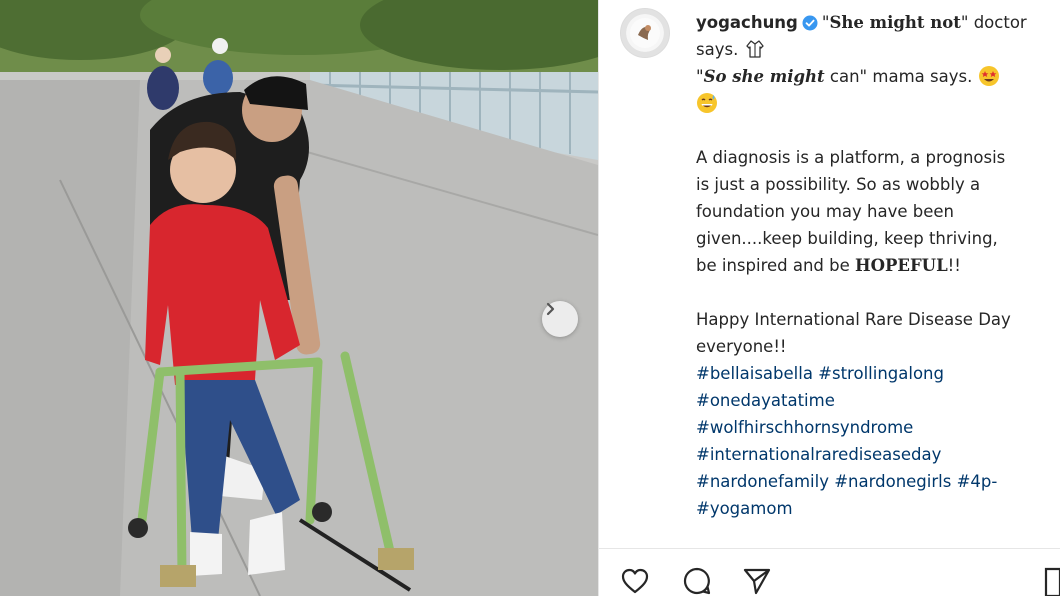 Image resolution: width=1060 pixels, height=596 pixels. Describe the element at coordinates (741, 346) in the screenshot. I see `caption-paragraph-line: everyone!!` at that location.